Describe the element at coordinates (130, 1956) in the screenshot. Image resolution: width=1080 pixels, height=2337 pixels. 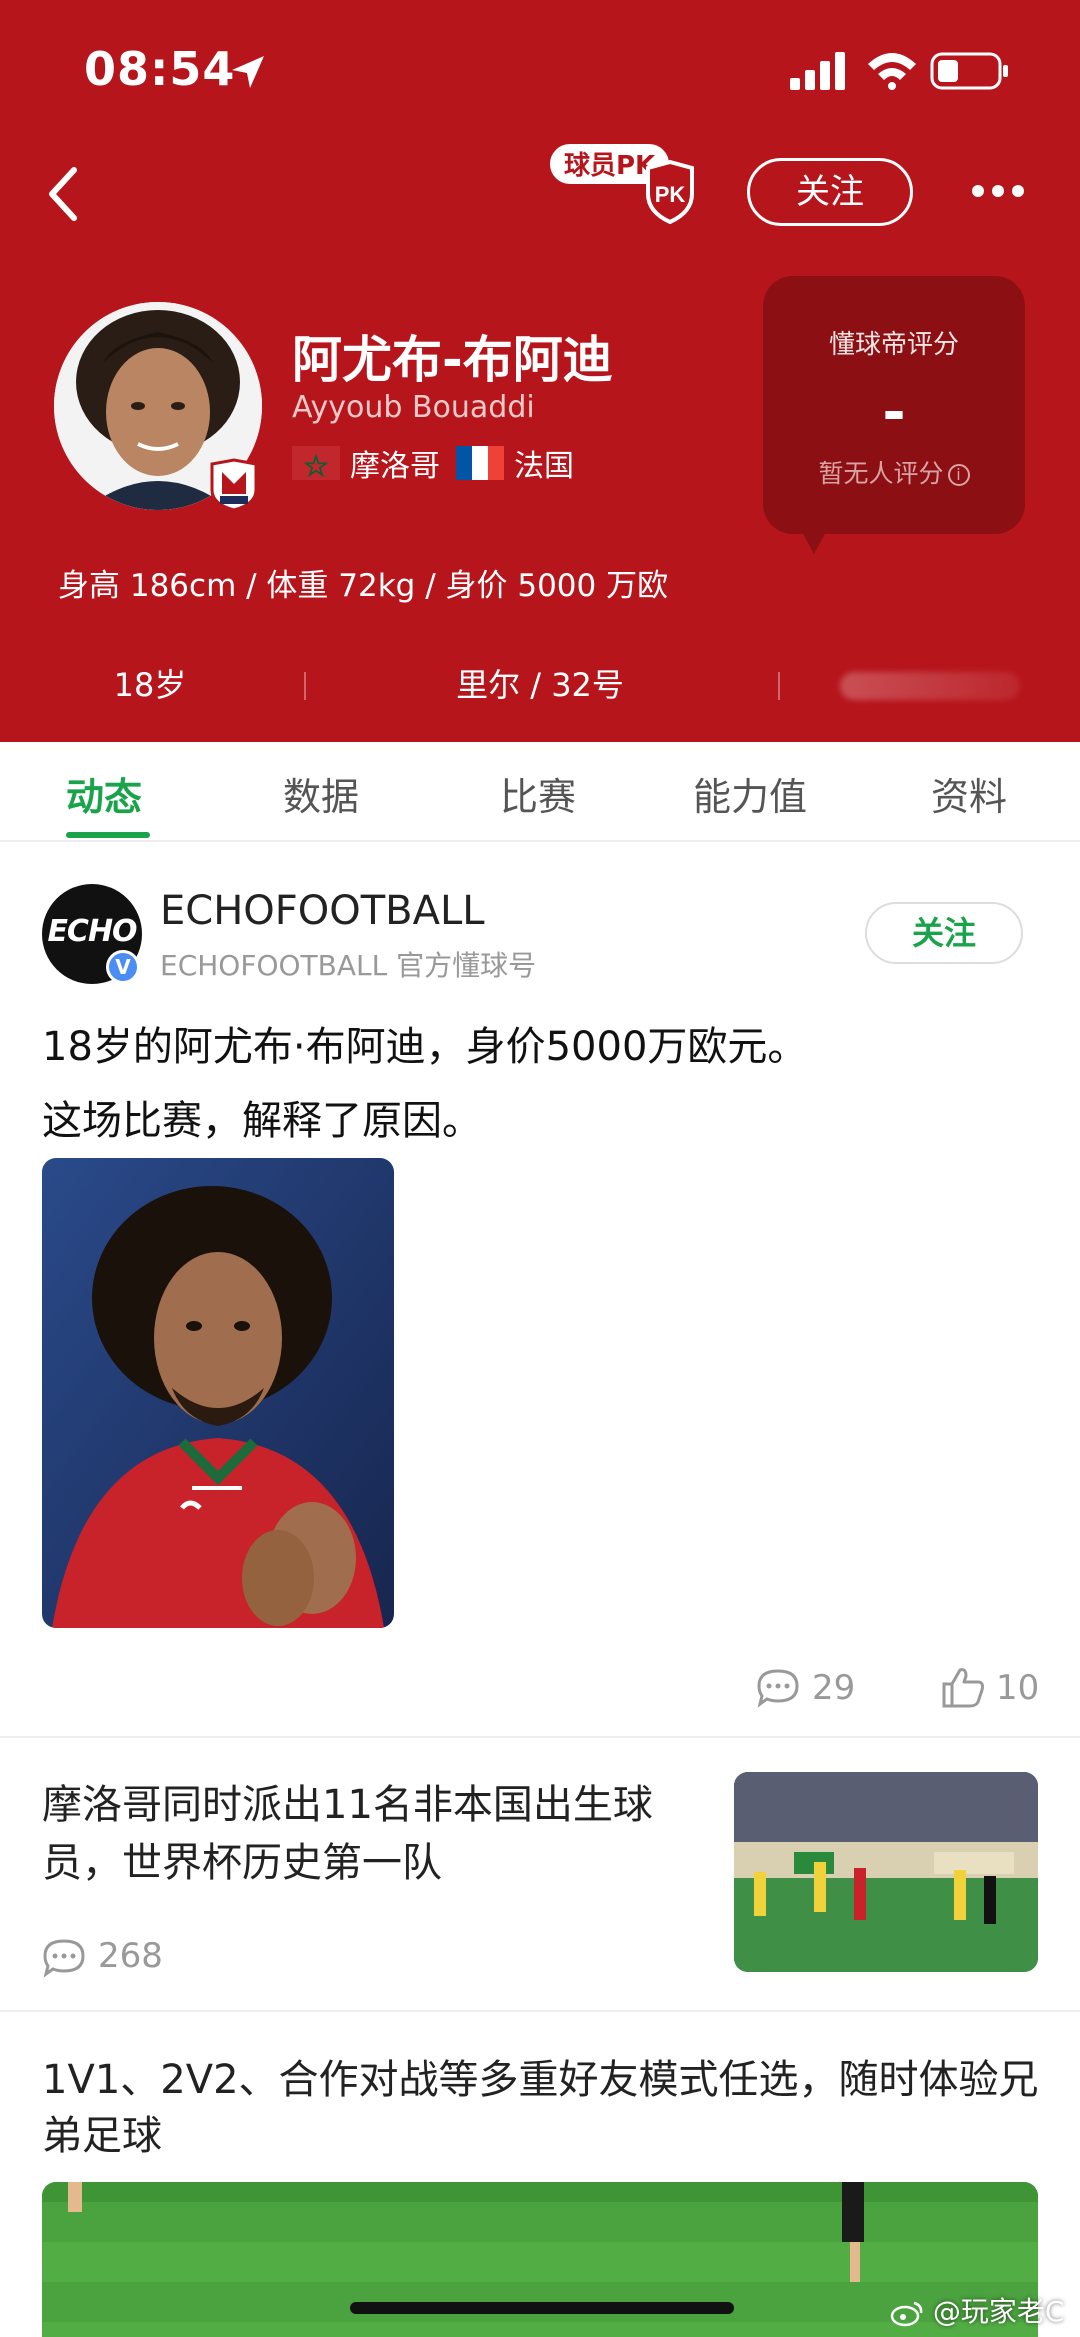
I see `news-comment-count: 268` at that location.